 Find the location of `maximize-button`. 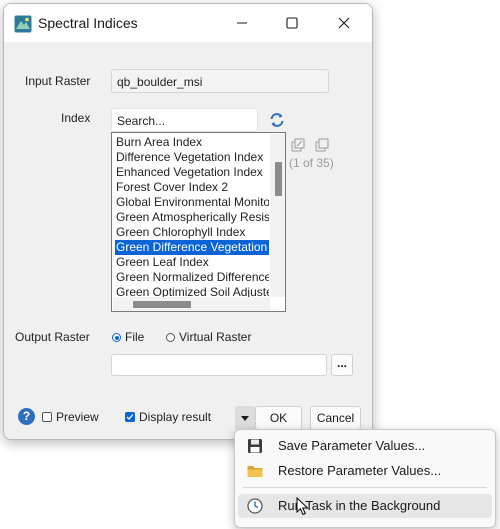

maximize-button is located at coordinates (292, 23).